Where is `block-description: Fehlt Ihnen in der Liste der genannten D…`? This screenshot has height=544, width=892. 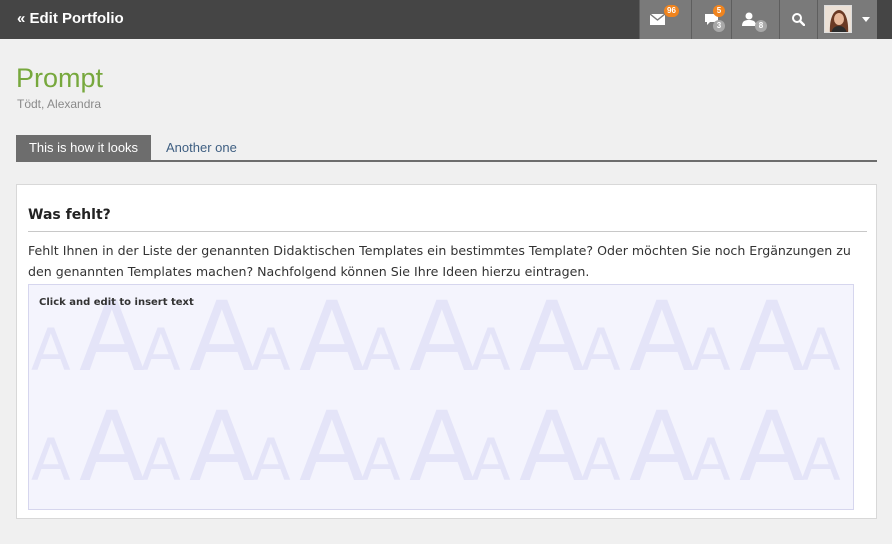 block-description: Fehlt Ihnen in der Liste der genannten D… is located at coordinates (439, 261).